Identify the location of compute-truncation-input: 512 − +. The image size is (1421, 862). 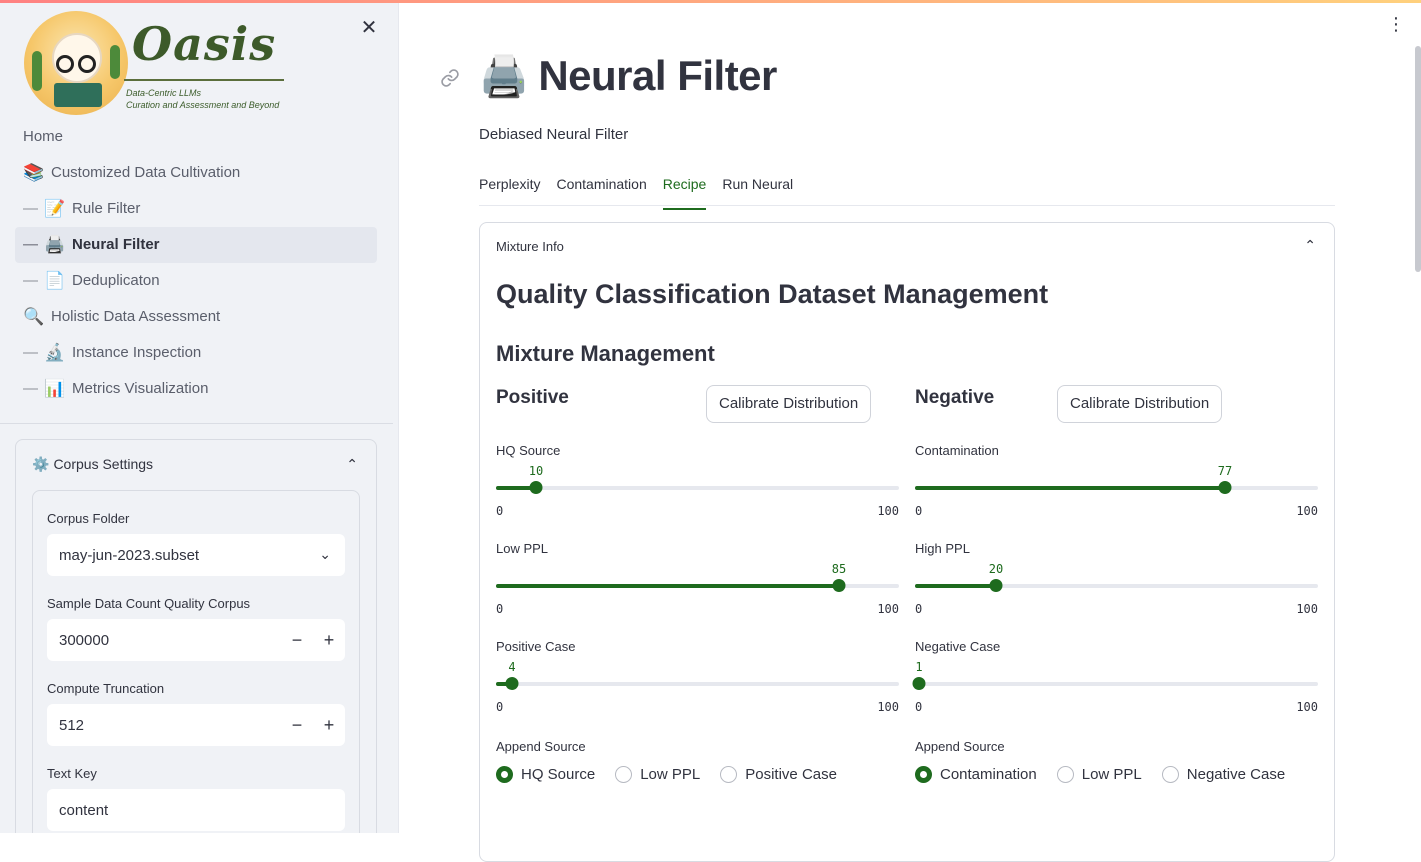
(196, 725).